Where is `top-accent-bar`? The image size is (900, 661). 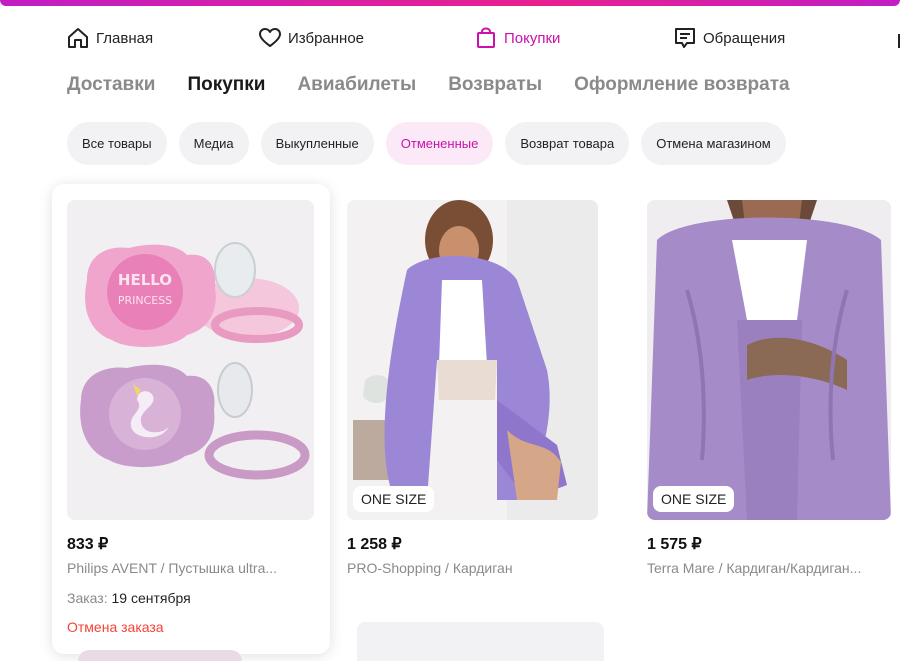
top-accent-bar is located at coordinates (450, 3).